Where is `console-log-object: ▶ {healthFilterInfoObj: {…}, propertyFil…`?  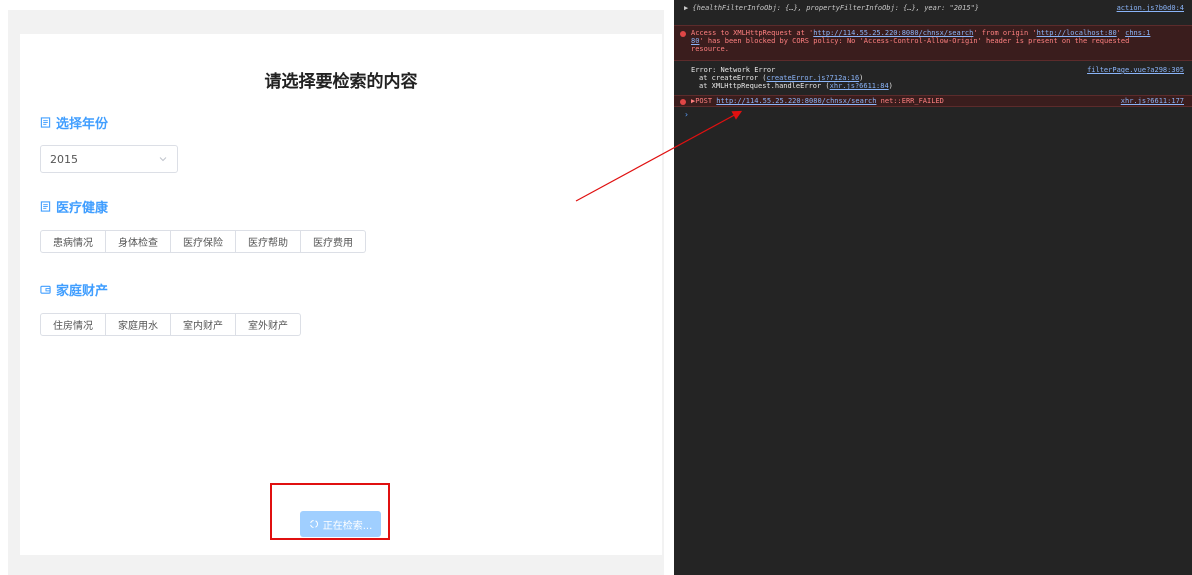 console-log-object: ▶ {healthFilterInfoObj: {…}, propertyFil… is located at coordinates (933, 10).